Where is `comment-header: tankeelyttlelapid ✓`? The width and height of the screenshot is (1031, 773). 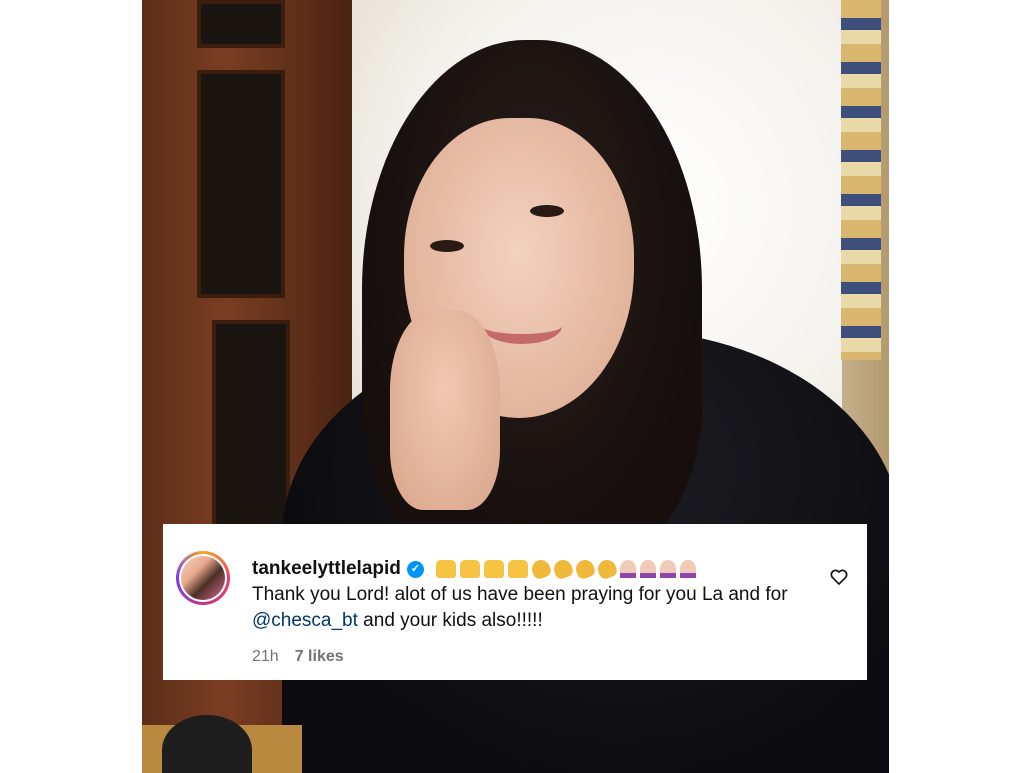 comment-header: tankeelyttlelapid ✓ is located at coordinates (532, 569).